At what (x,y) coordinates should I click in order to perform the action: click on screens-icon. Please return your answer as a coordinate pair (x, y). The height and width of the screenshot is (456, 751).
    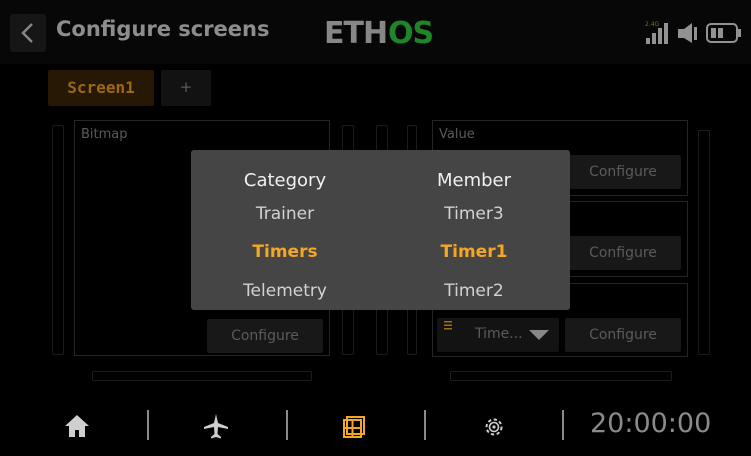
    Looking at the image, I should click on (354, 427).